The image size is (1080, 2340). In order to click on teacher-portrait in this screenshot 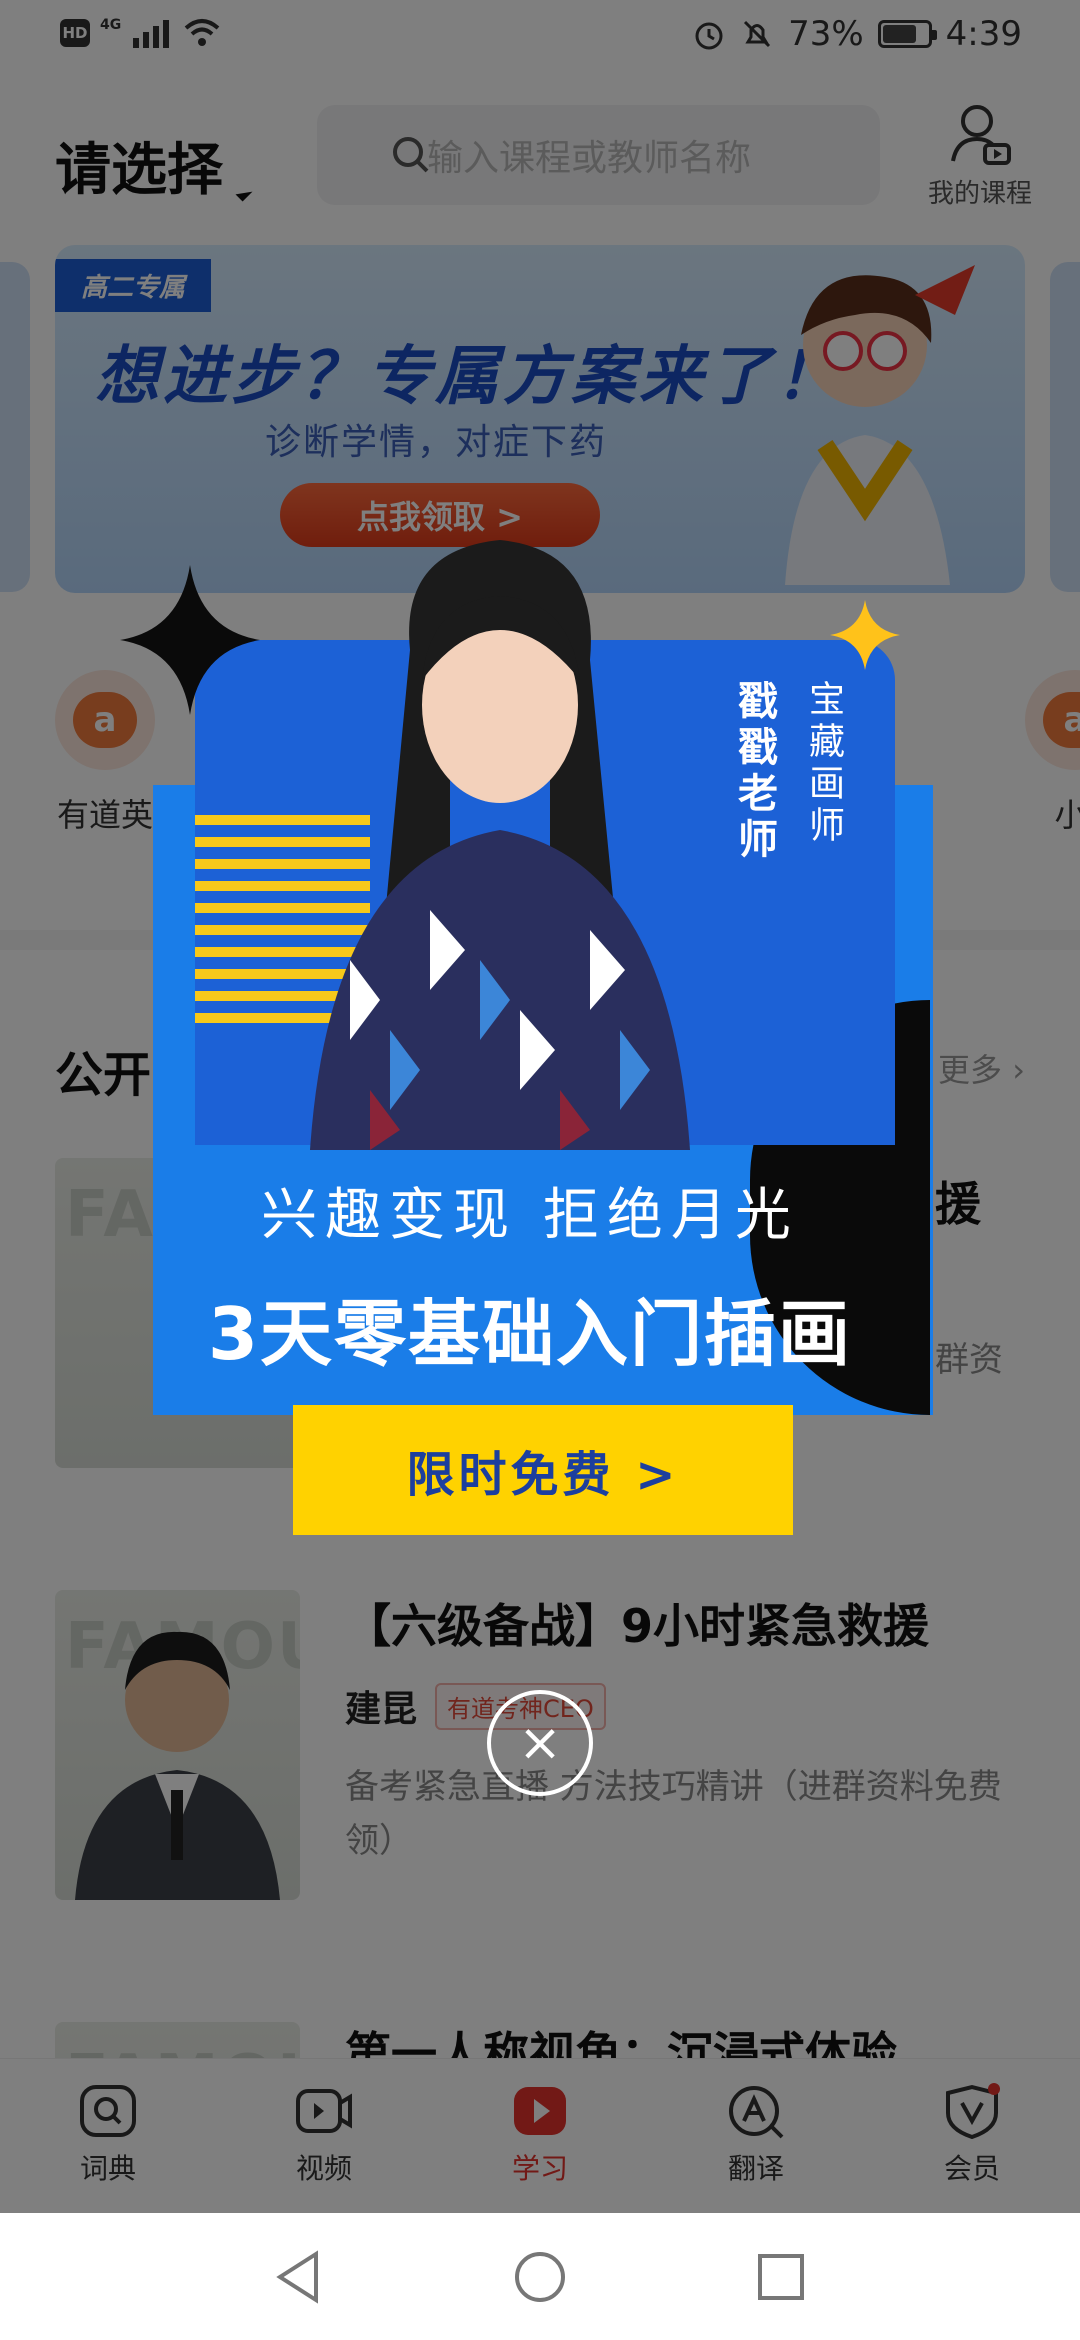, I will do `click(500, 845)`.